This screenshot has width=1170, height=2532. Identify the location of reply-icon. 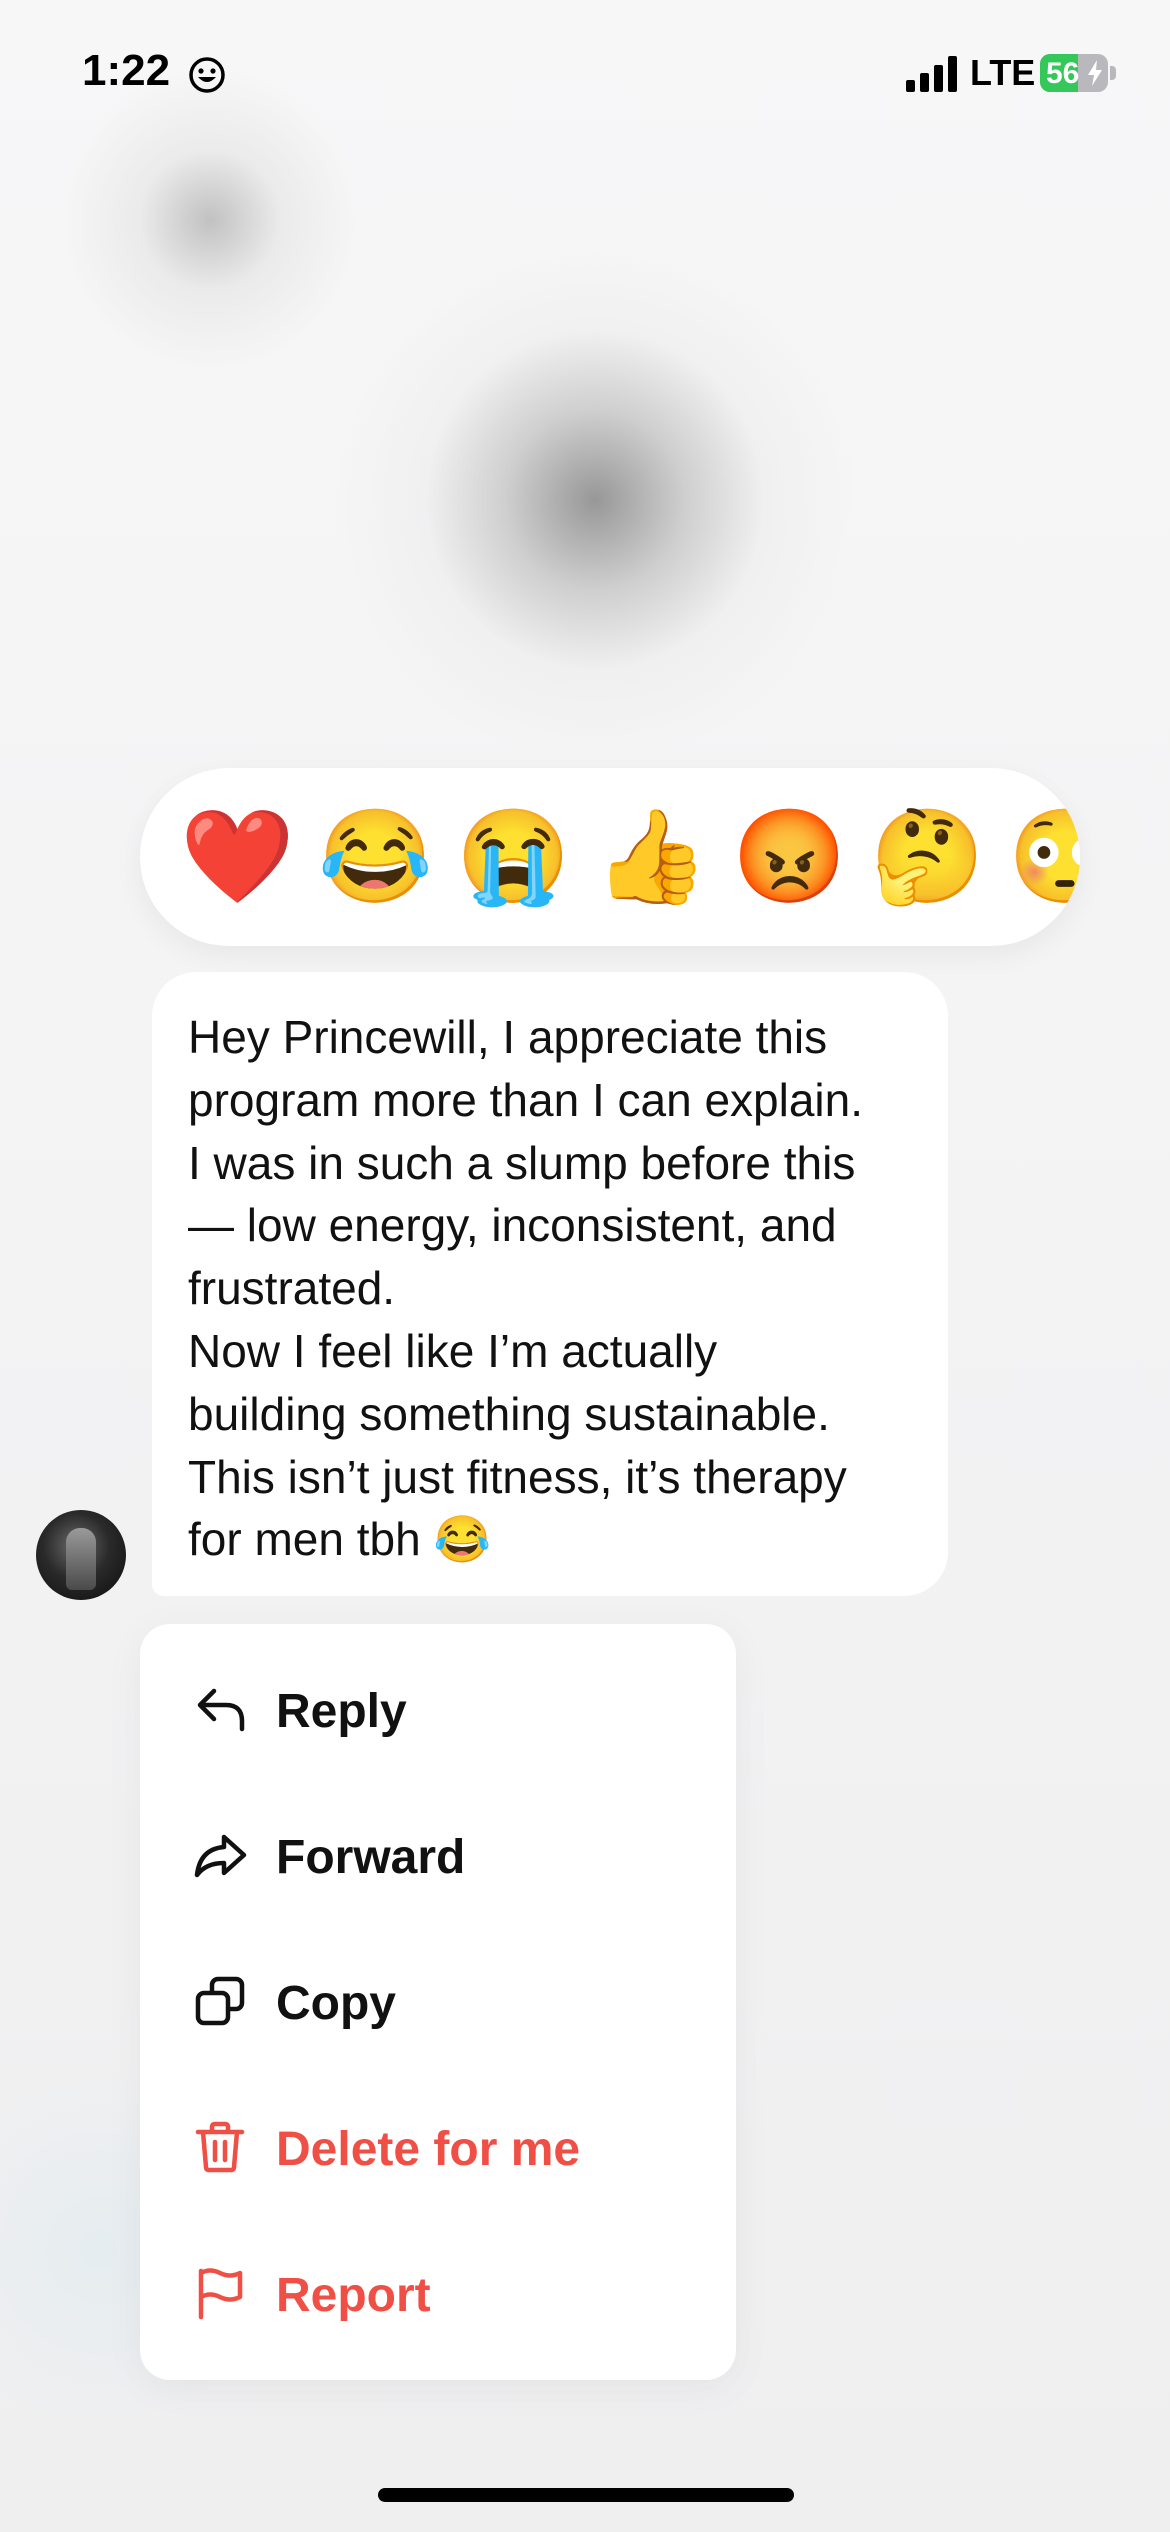
(221, 1710).